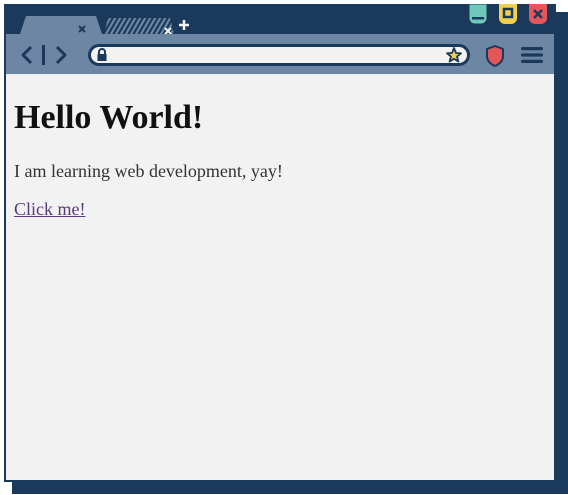 The height and width of the screenshot is (495, 568). What do you see at coordinates (184, 24) in the screenshot?
I see `new-tab-icon` at bounding box center [184, 24].